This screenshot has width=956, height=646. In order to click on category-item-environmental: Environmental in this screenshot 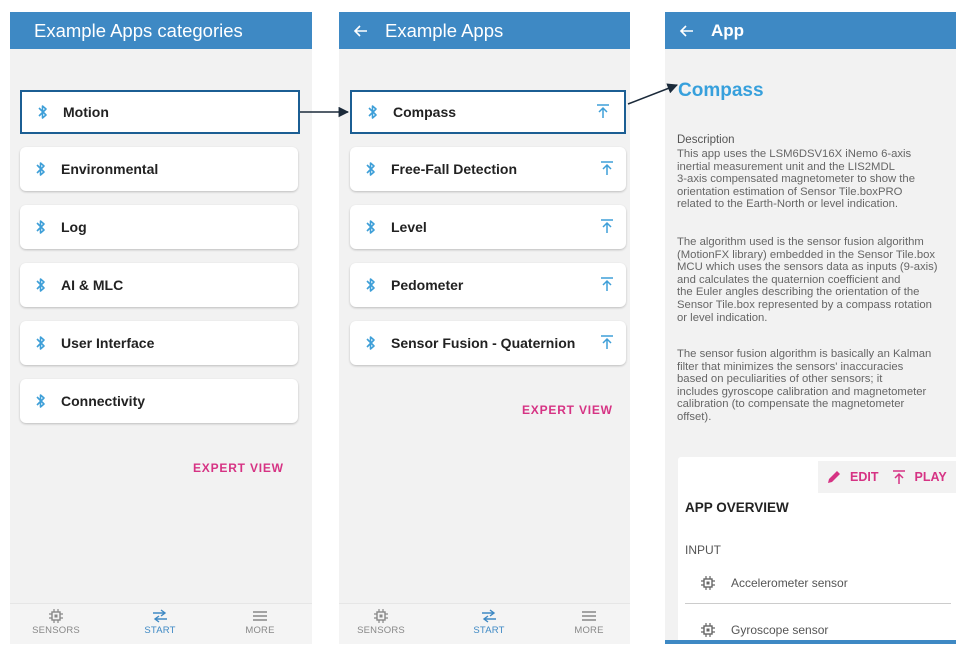, I will do `click(159, 169)`.